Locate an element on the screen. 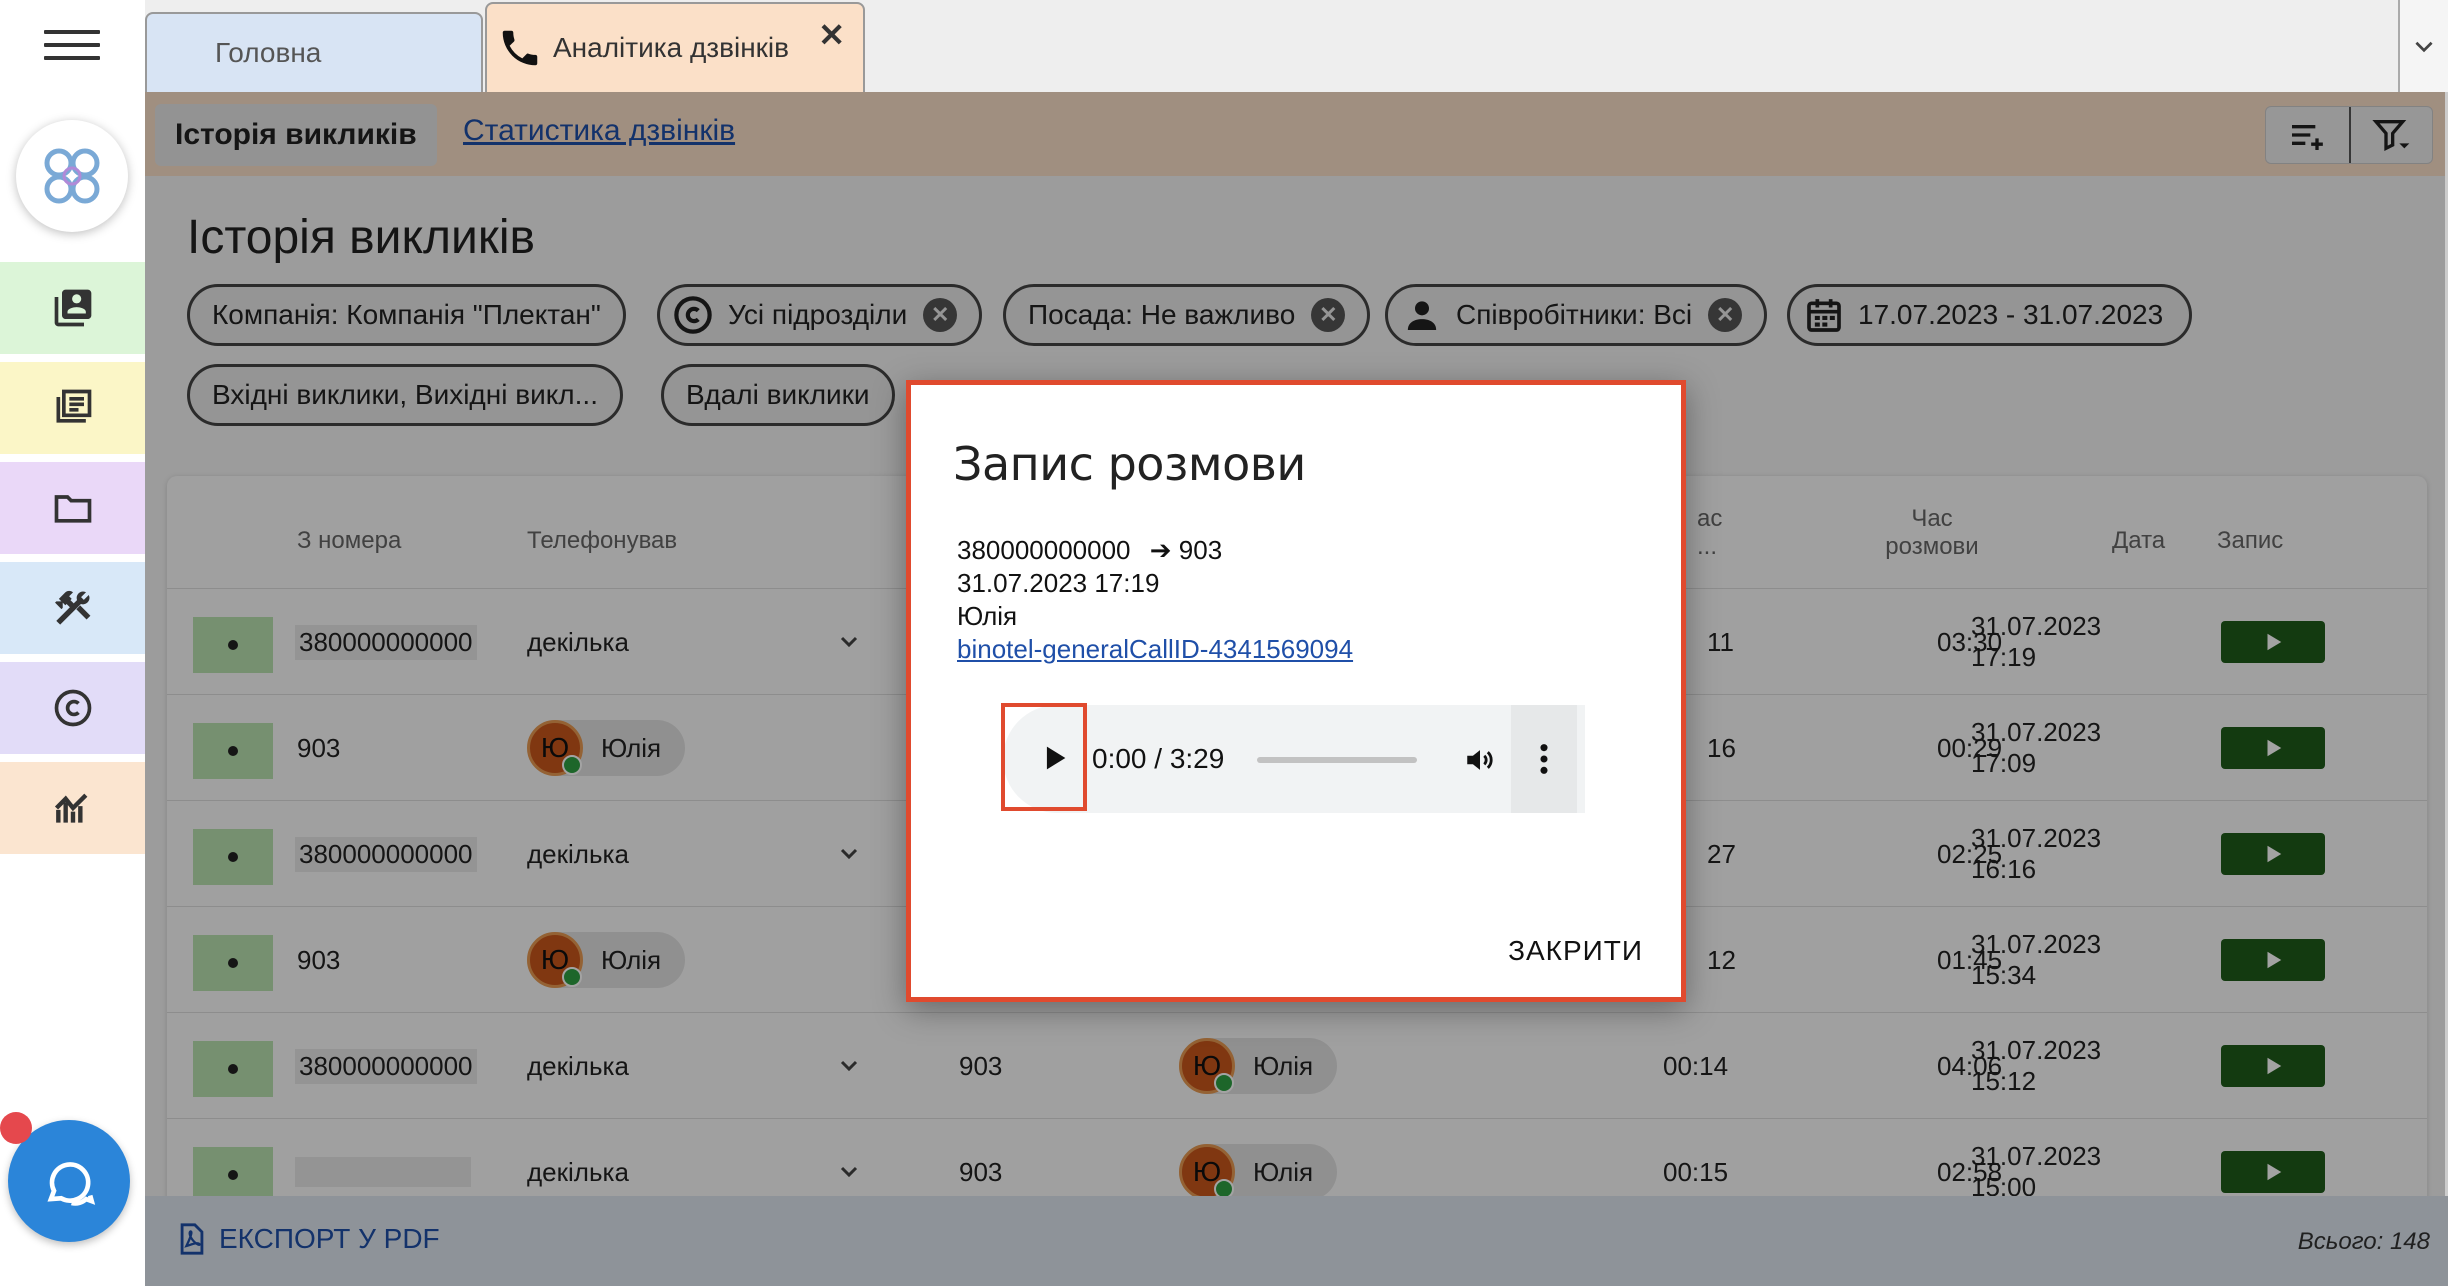  menu-button is located at coordinates (72, 50).